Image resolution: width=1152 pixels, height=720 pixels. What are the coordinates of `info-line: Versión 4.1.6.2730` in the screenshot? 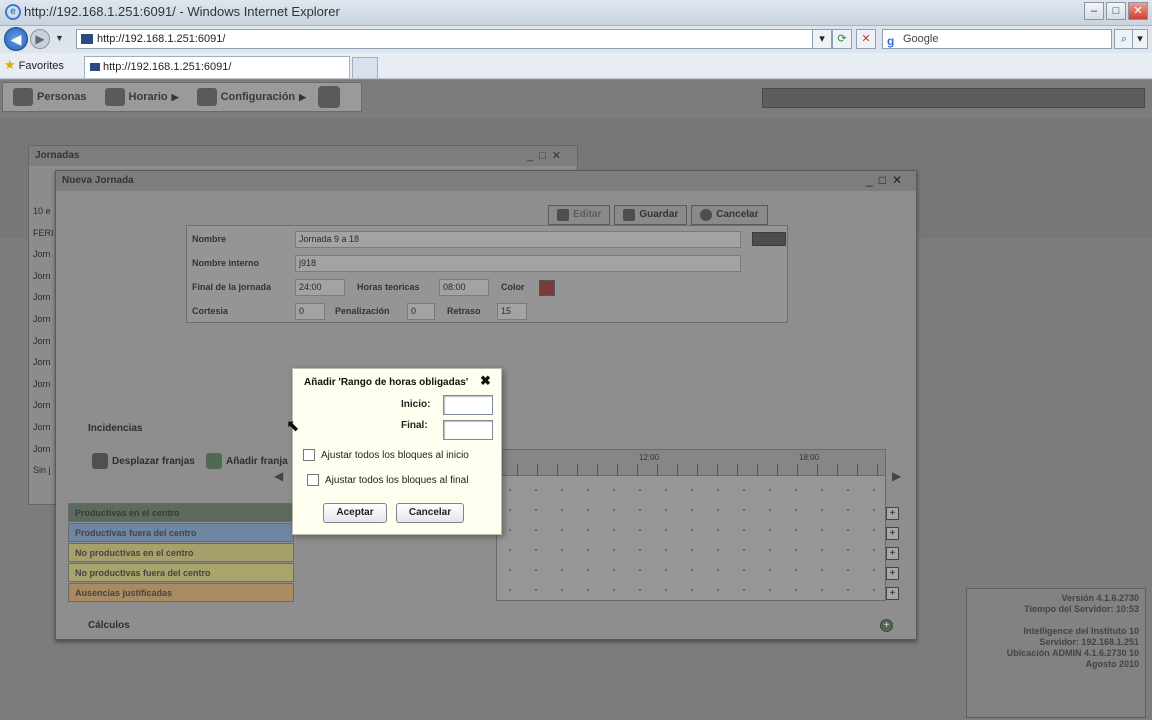 It's located at (1100, 598).